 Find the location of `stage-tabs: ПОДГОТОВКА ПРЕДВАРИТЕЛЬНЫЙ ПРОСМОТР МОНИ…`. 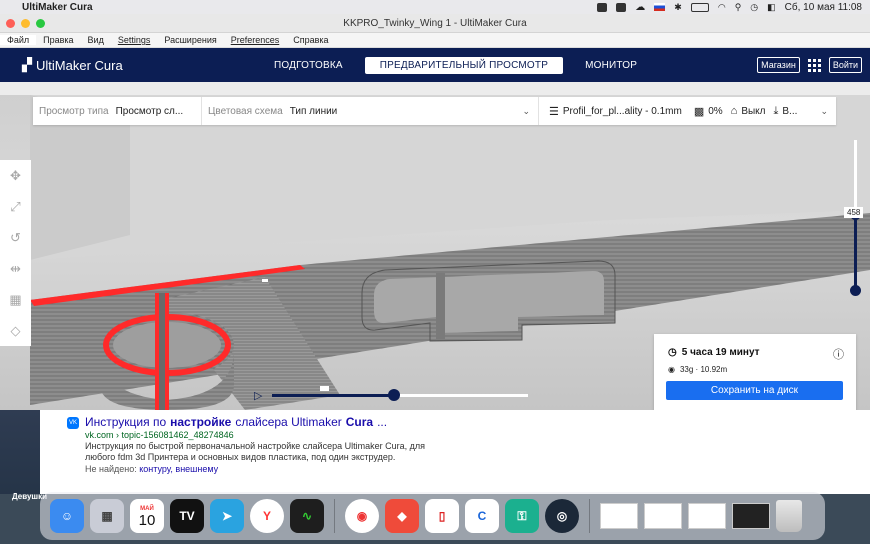

stage-tabs: ПОДГОТОВКА ПРЕДВАРИТЕЛЬНЫЙ ПРОСМОТР МОНИ… is located at coordinates (455, 65).